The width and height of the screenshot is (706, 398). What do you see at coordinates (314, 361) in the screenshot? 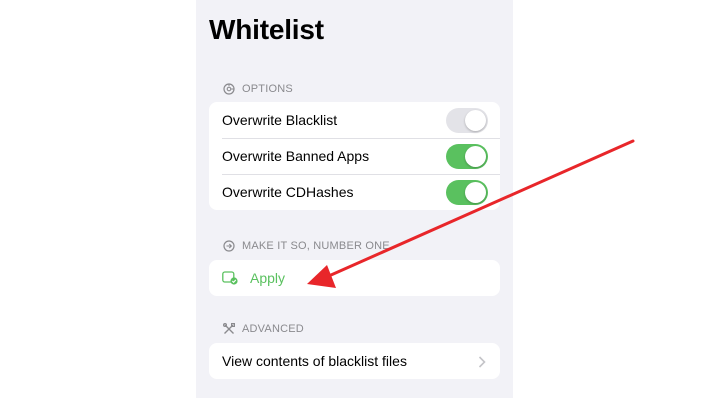
I see `view-blacklist-files-label: View contents of blacklist files` at bounding box center [314, 361].